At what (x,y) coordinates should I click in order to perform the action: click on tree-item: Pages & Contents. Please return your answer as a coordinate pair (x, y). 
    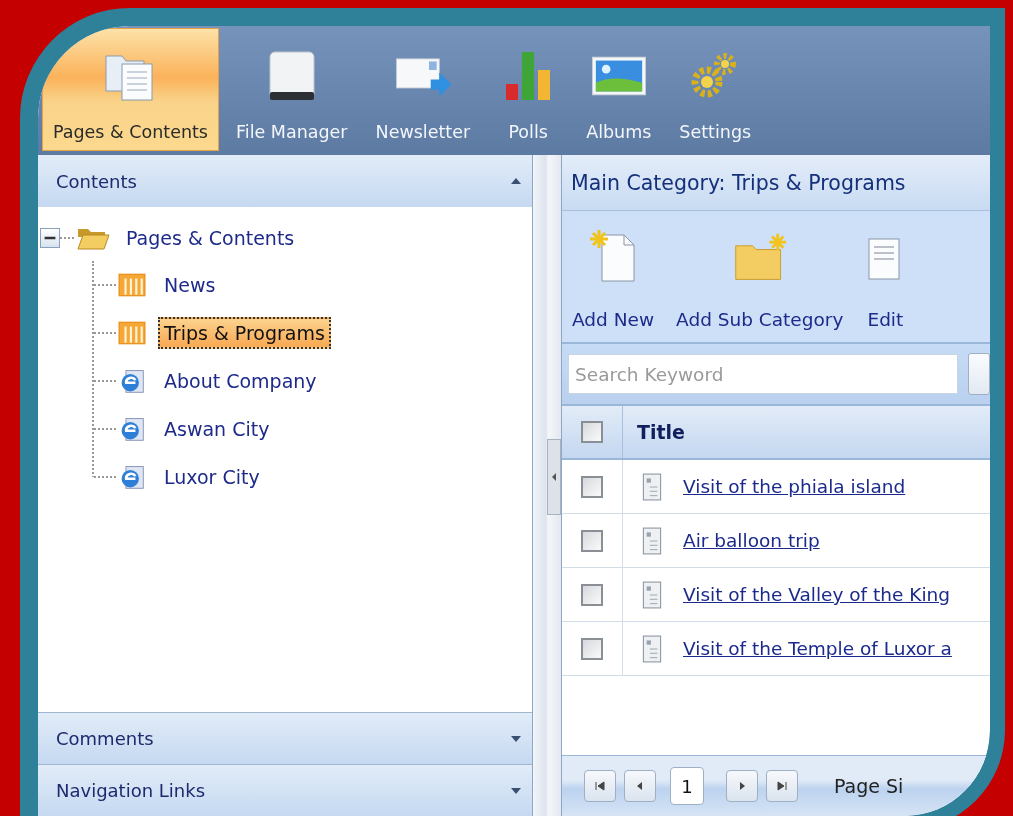
    Looking at the image, I should click on (210, 238).